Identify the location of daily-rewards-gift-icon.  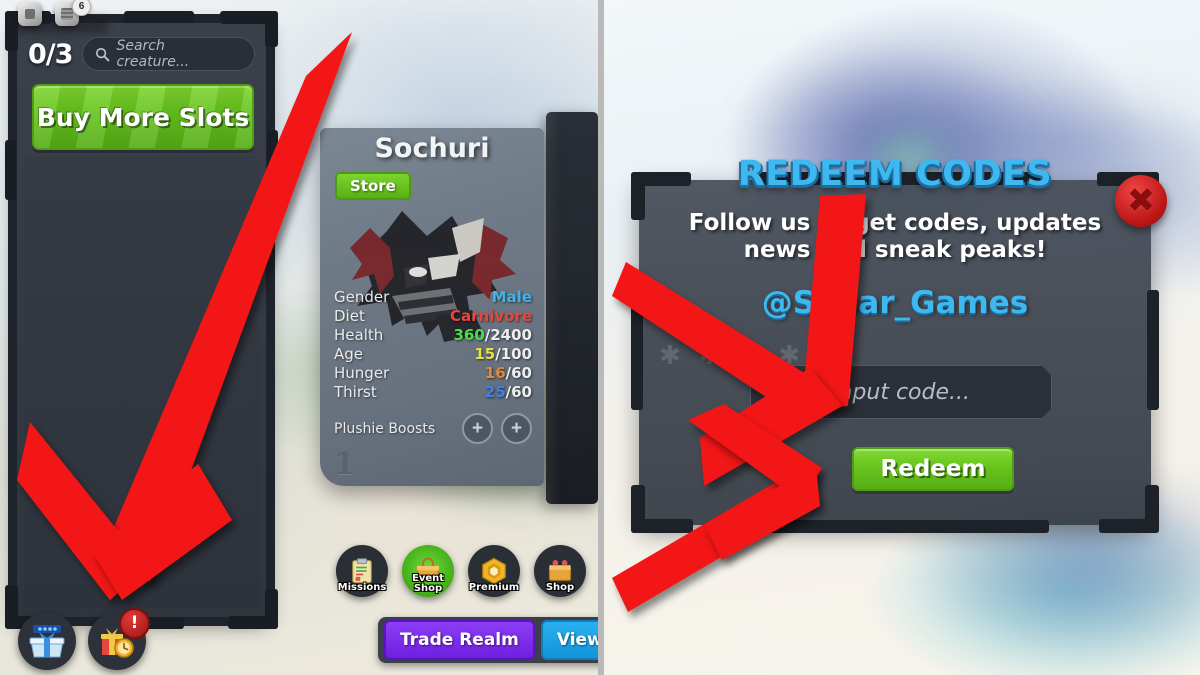
(47, 641).